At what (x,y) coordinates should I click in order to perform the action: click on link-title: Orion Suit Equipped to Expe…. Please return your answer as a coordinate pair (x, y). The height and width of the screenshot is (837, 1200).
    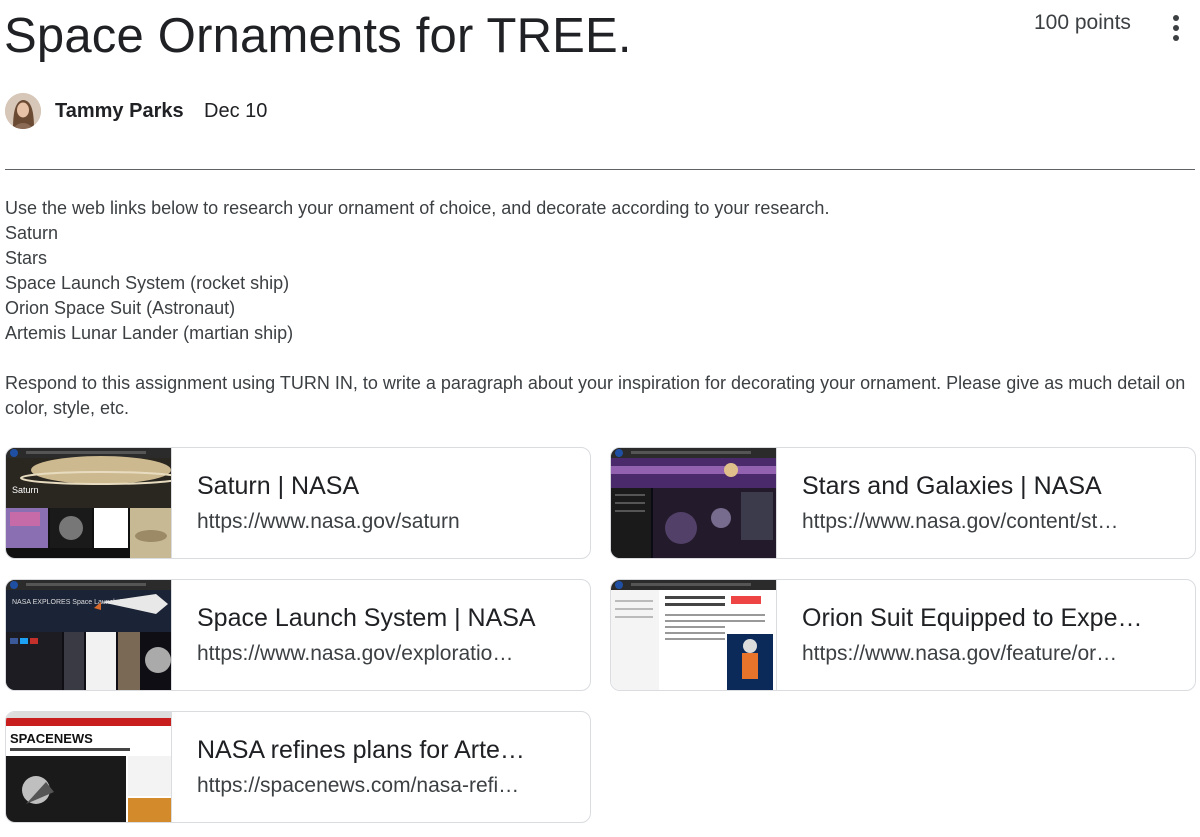
    Looking at the image, I should click on (972, 618).